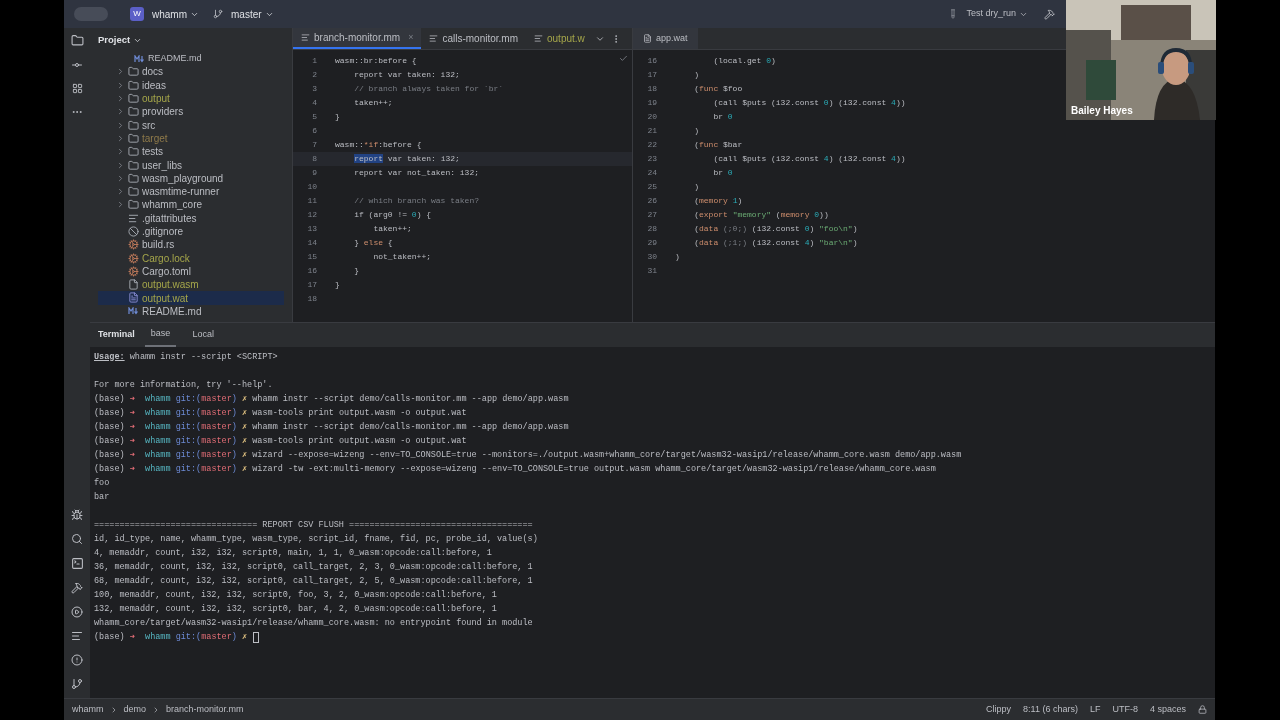  Describe the element at coordinates (378, 145) in the screenshot. I see `code-line: wasm::*if:before {` at that location.